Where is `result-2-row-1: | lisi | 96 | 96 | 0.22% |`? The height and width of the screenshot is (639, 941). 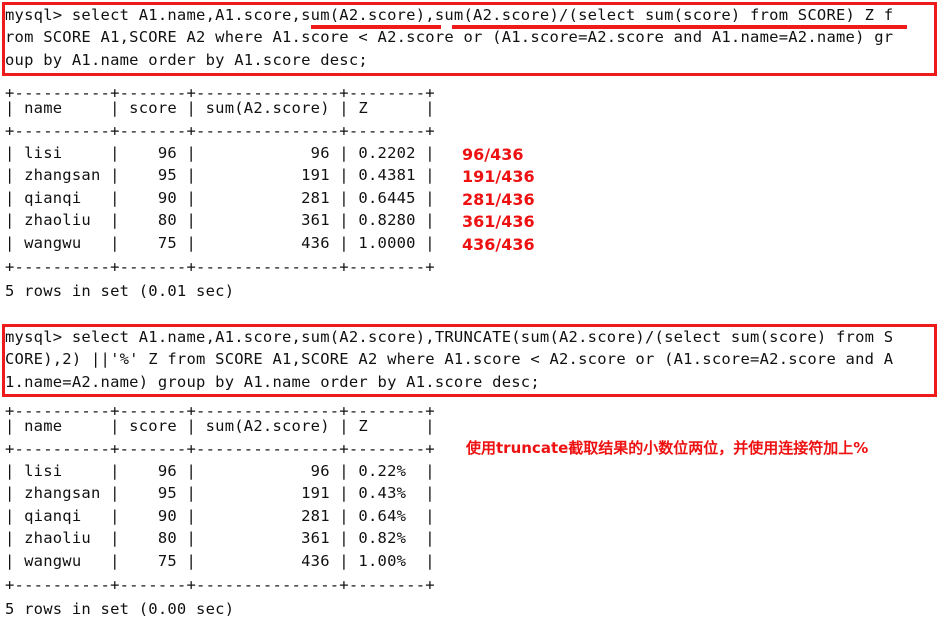 result-2-row-1: | lisi | 96 | 96 | 0.22% | is located at coordinates (220, 471).